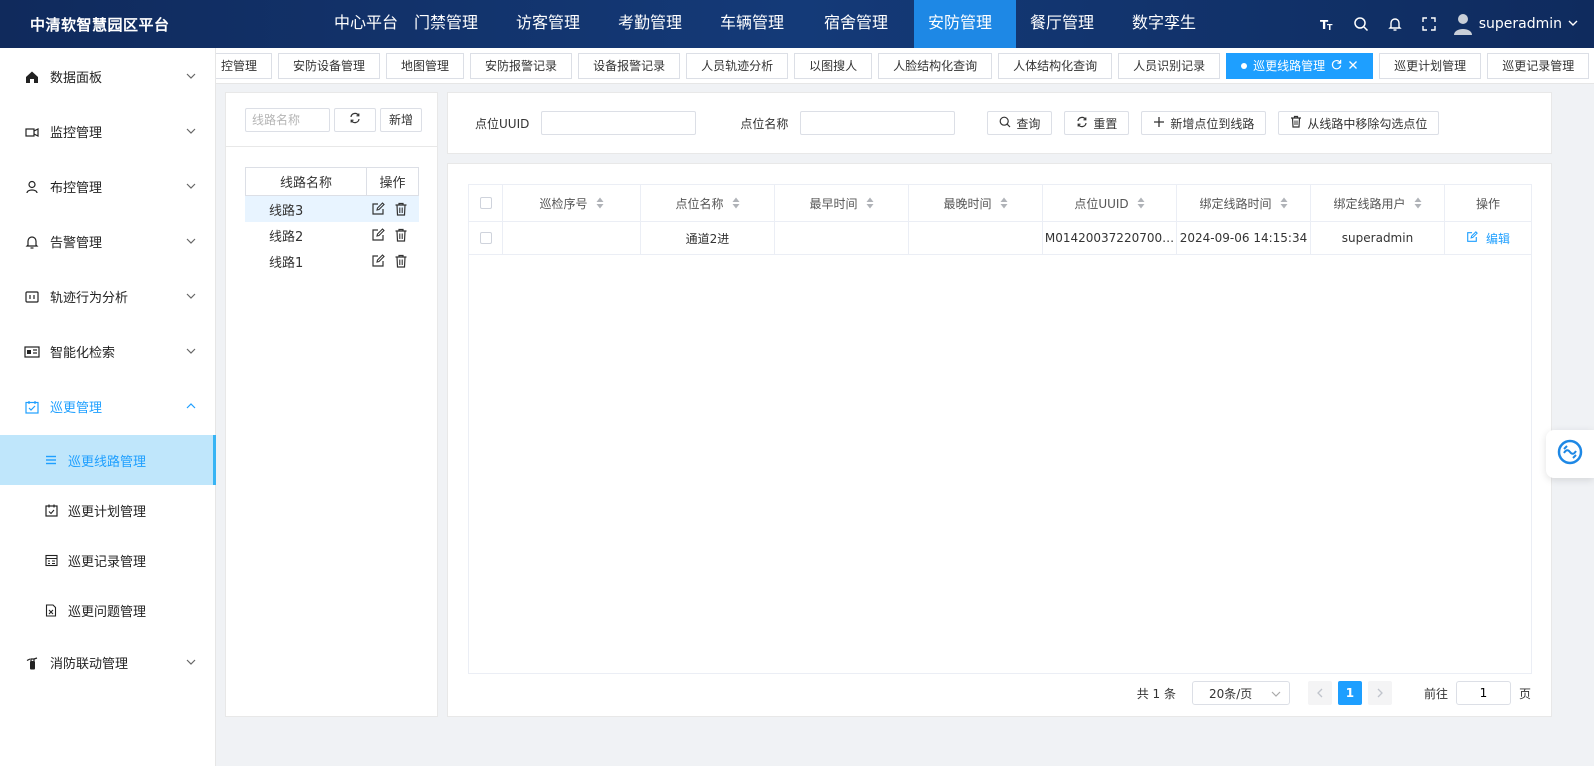  I want to click on select-all-checkbox, so click(485, 203).